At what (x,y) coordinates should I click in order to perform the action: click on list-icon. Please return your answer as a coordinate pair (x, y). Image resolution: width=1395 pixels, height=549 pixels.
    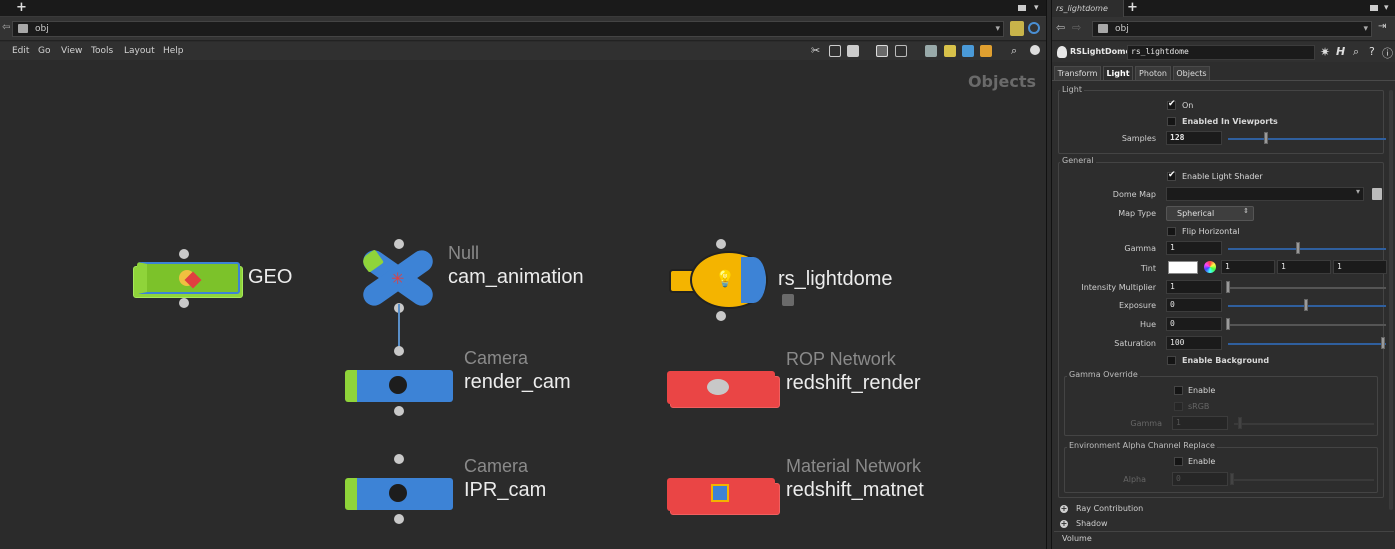
    Looking at the image, I should click on (853, 51).